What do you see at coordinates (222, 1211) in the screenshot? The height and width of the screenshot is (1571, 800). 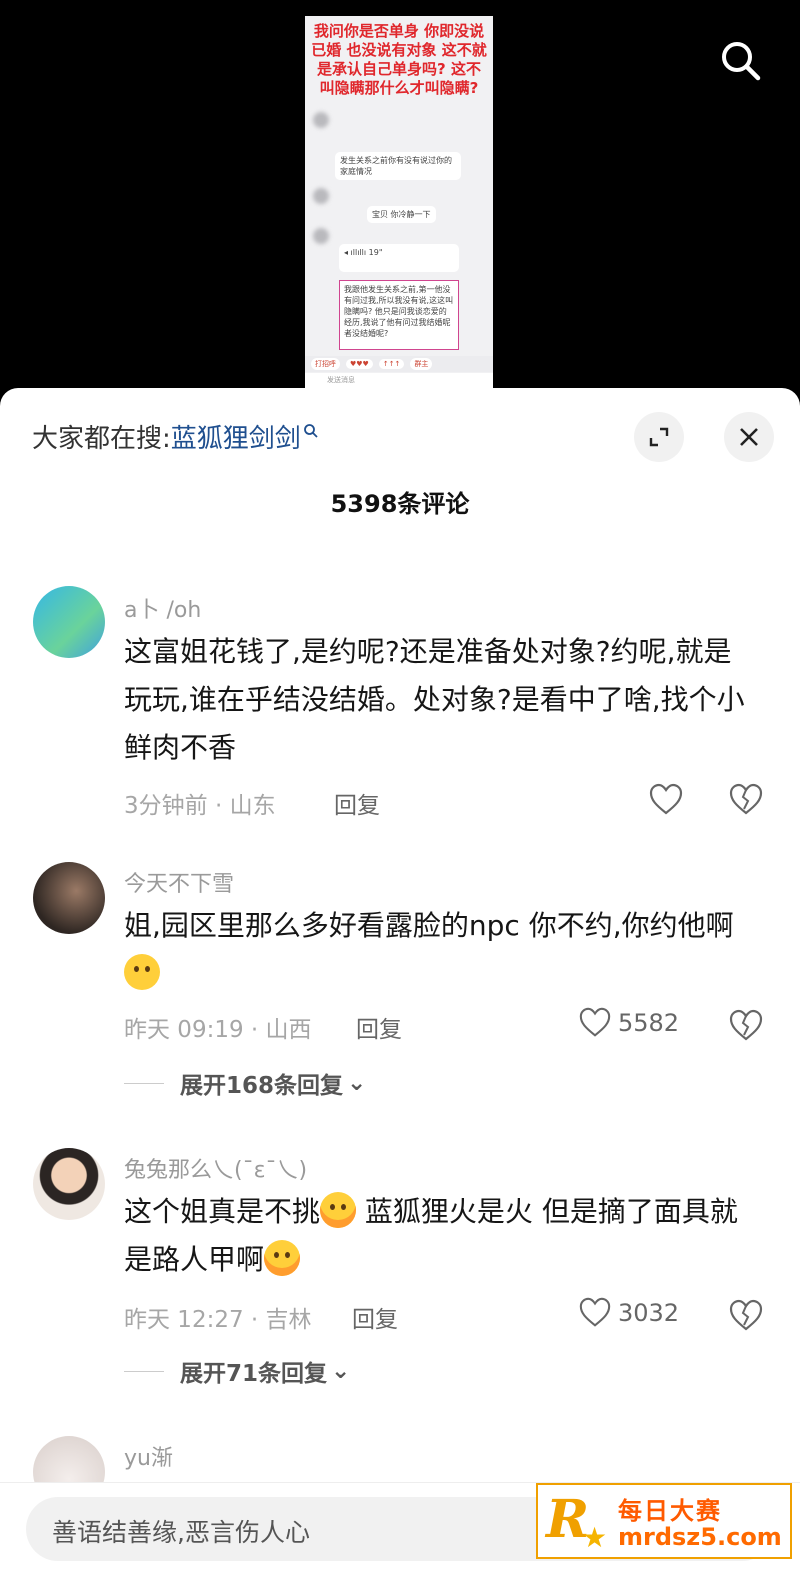 I see `comment-text-part: 这个姐真是不挑` at bounding box center [222, 1211].